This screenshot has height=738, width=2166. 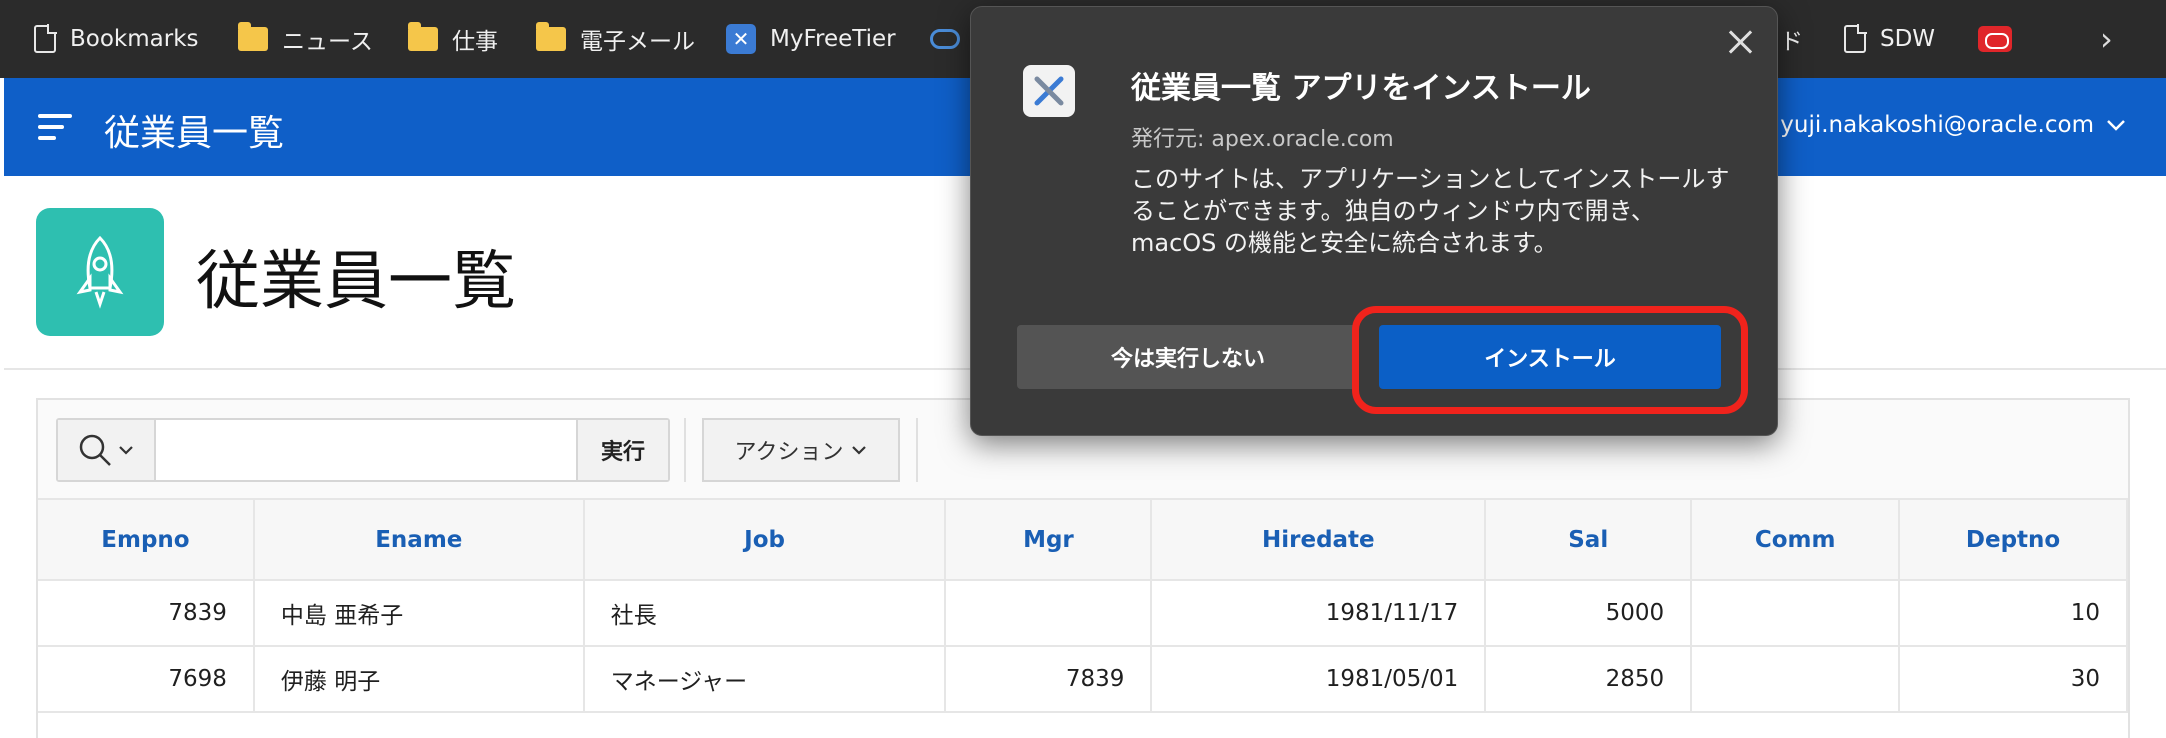 I want to click on not-now-button: 今は実行しない, so click(x=1188, y=357).